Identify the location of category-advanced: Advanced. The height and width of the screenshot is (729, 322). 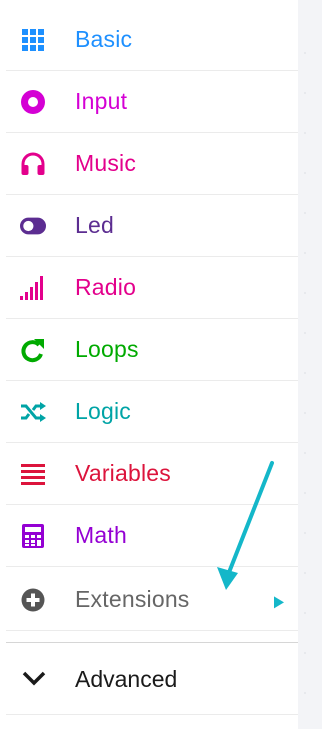
(152, 679).